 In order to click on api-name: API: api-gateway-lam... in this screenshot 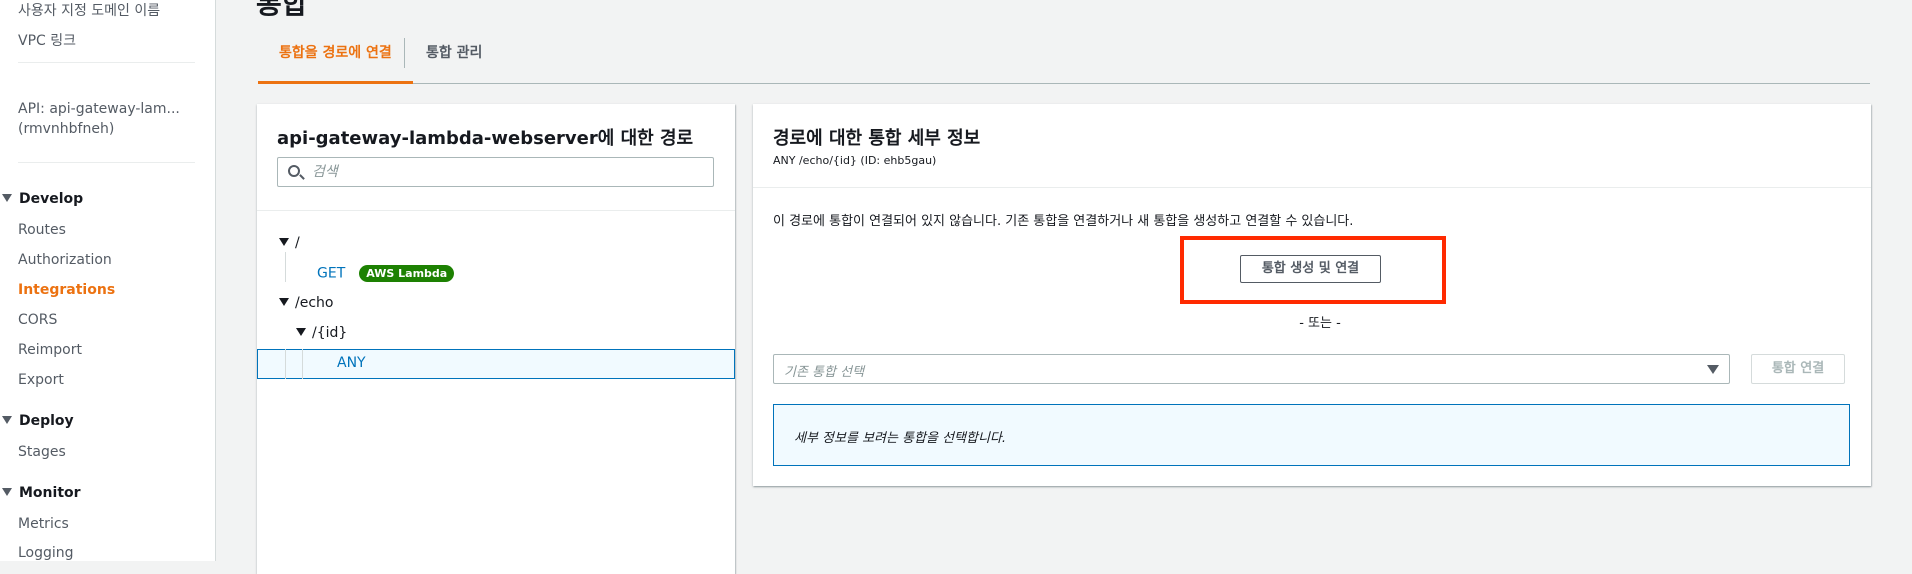, I will do `click(99, 109)`.